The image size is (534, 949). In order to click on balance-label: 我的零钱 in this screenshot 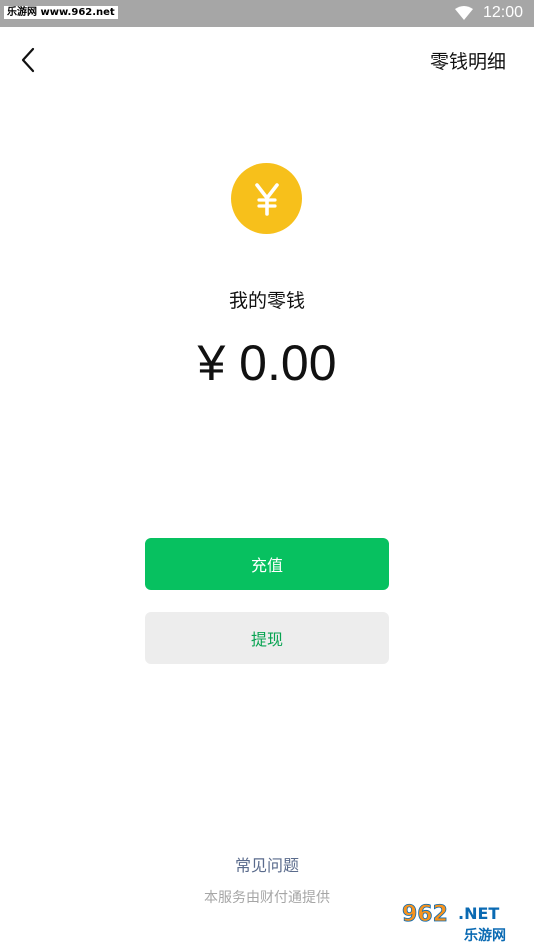, I will do `click(266, 301)`.